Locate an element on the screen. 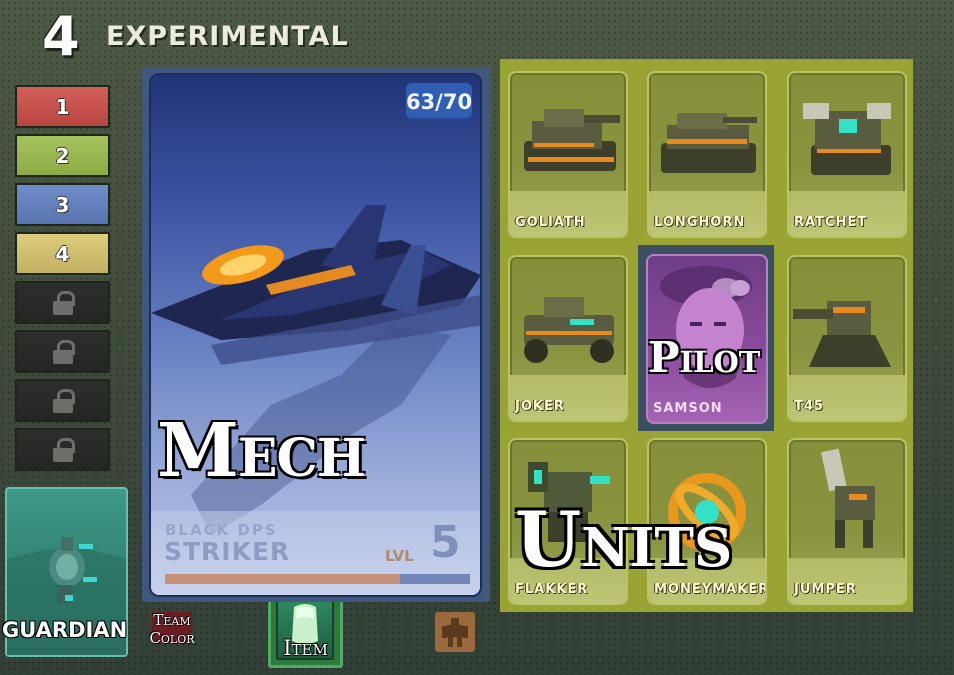  joker-buggy-icon is located at coordinates (569, 330).